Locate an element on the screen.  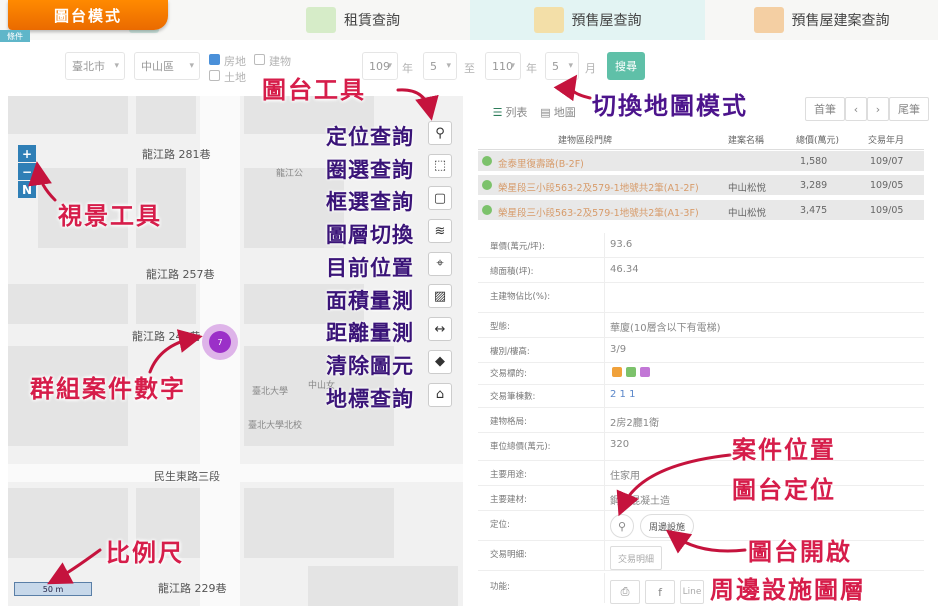
detail-value: 320 is located at coordinates (620, 444).